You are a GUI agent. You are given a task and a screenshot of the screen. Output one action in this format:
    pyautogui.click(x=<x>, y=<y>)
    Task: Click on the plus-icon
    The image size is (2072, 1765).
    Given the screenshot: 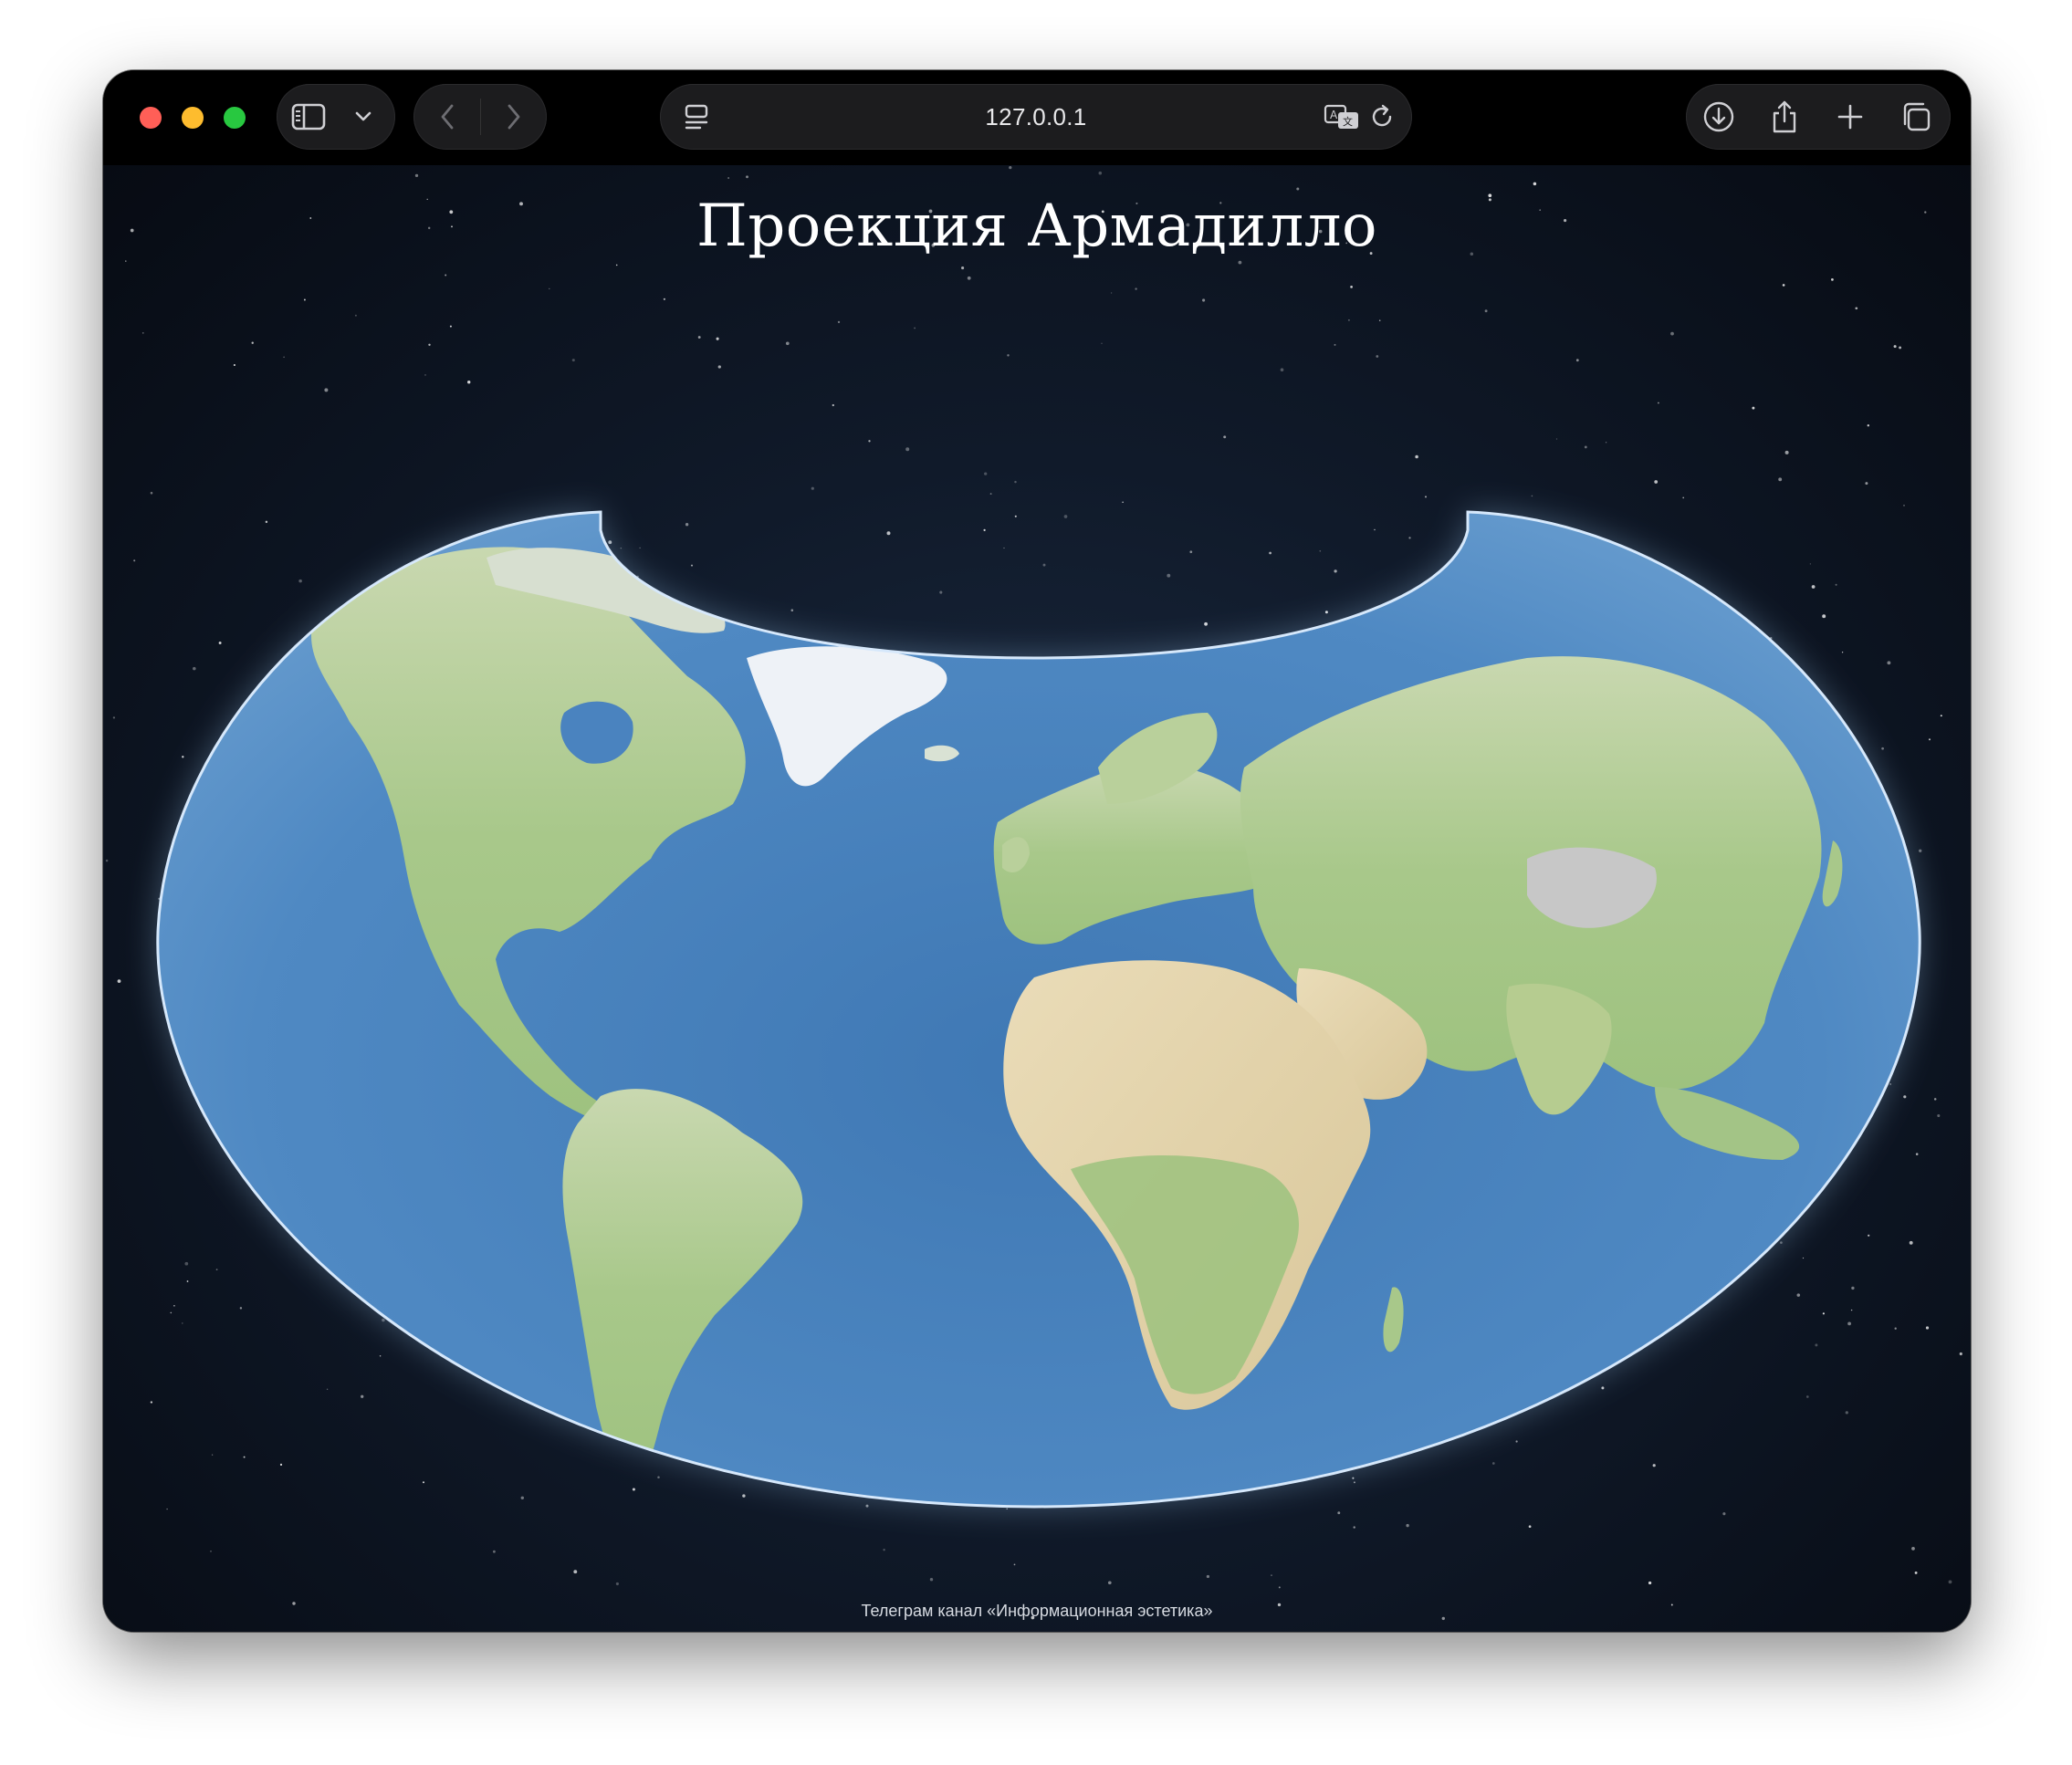 What is the action you would take?
    pyautogui.click(x=1850, y=117)
    